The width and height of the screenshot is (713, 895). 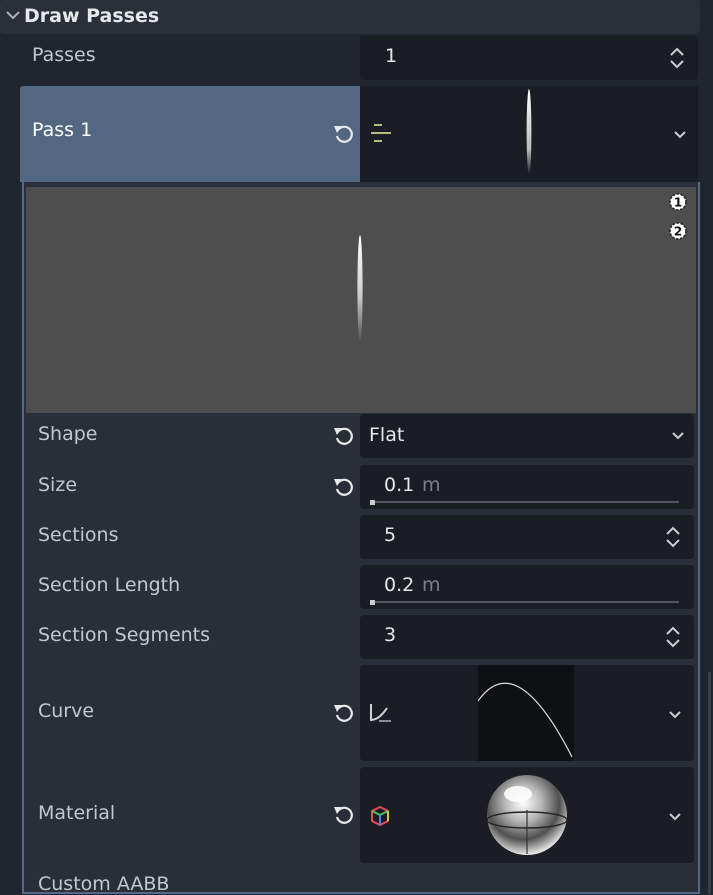 I want to click on pass1-mesh-picker, so click(x=529, y=134).